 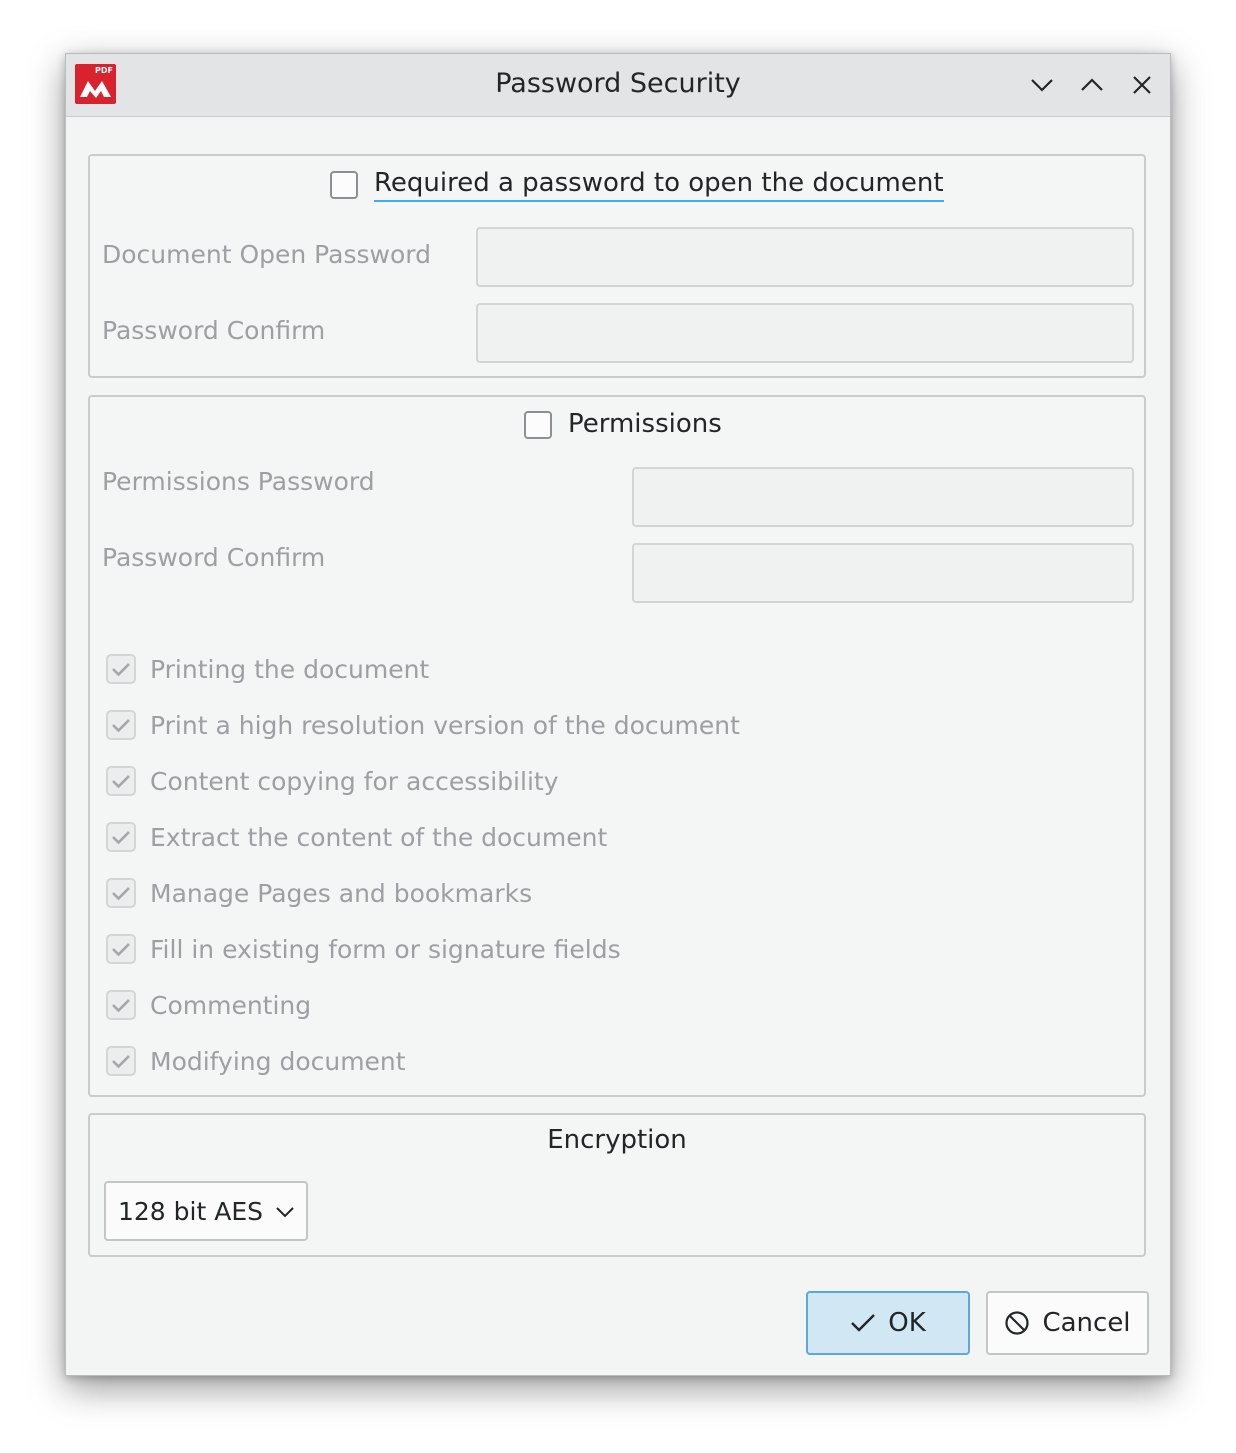 I want to click on permission-label: Modifying document, so click(x=278, y=1061).